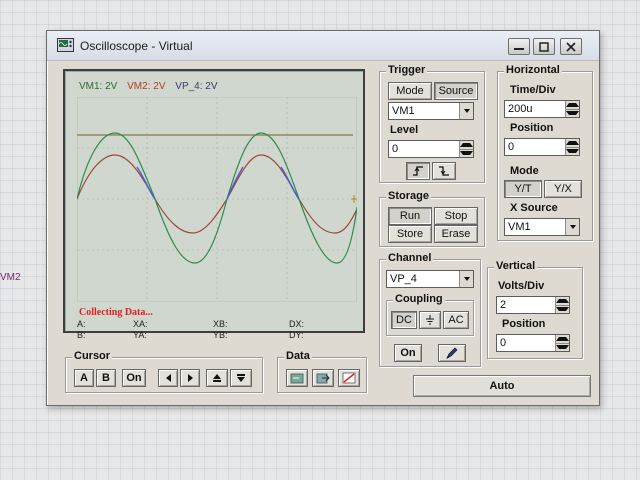 The height and width of the screenshot is (480, 640). I want to click on x-source-label: X Source, so click(534, 208).